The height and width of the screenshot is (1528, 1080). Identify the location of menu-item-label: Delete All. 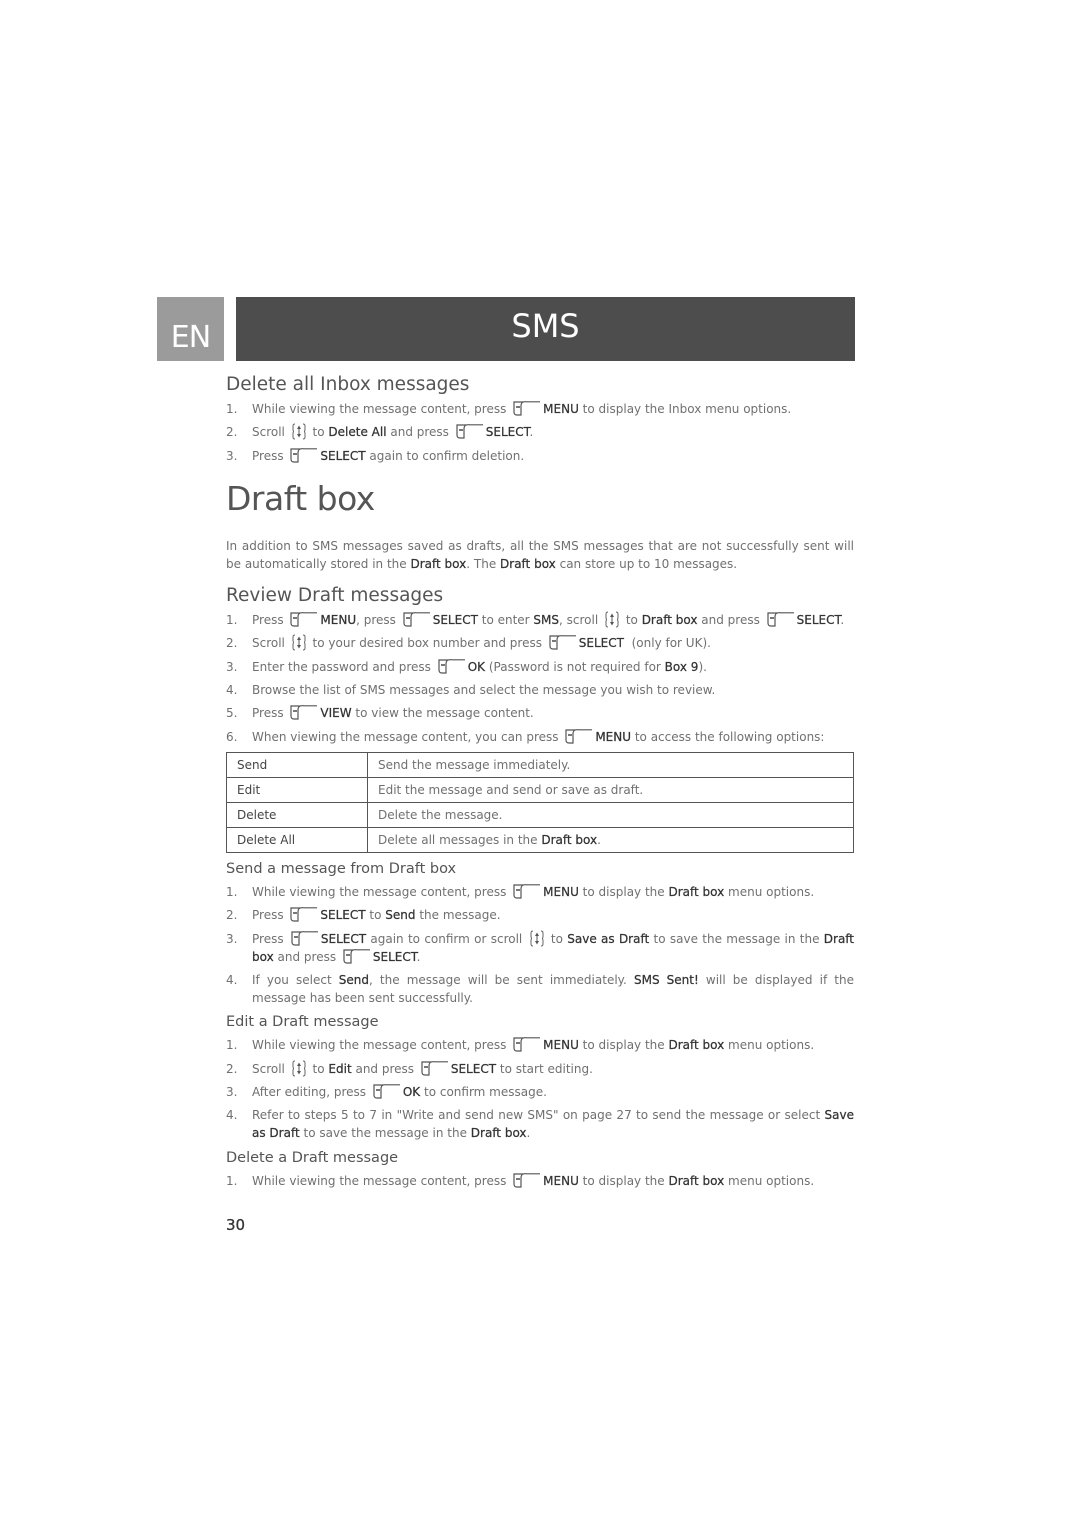
(357, 432).